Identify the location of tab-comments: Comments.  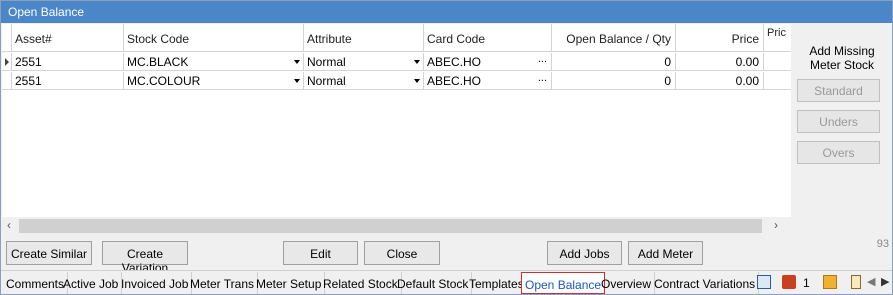
(36, 283).